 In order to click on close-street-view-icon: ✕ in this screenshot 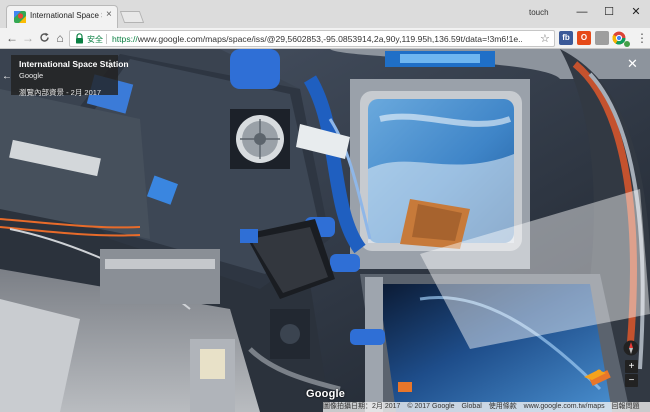, I will do `click(632, 64)`.